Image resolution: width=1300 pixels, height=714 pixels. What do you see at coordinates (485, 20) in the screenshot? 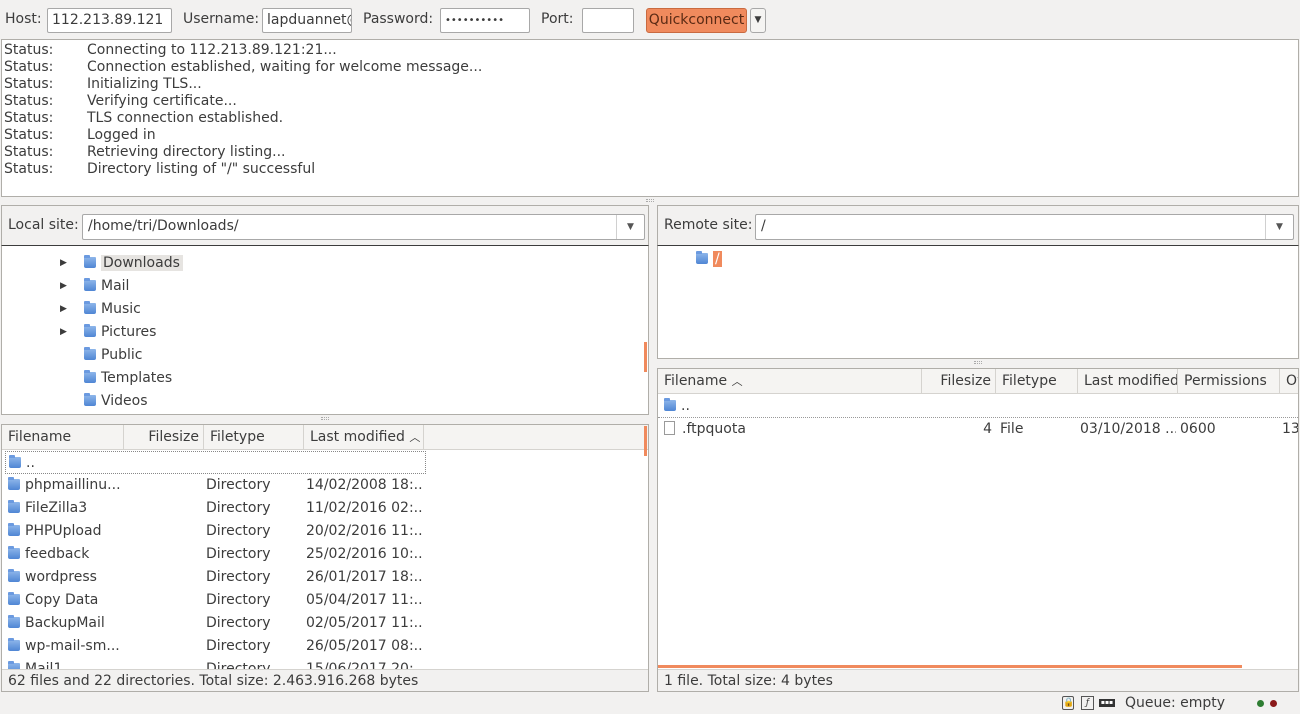
I see `password-input: ••••••••••` at bounding box center [485, 20].